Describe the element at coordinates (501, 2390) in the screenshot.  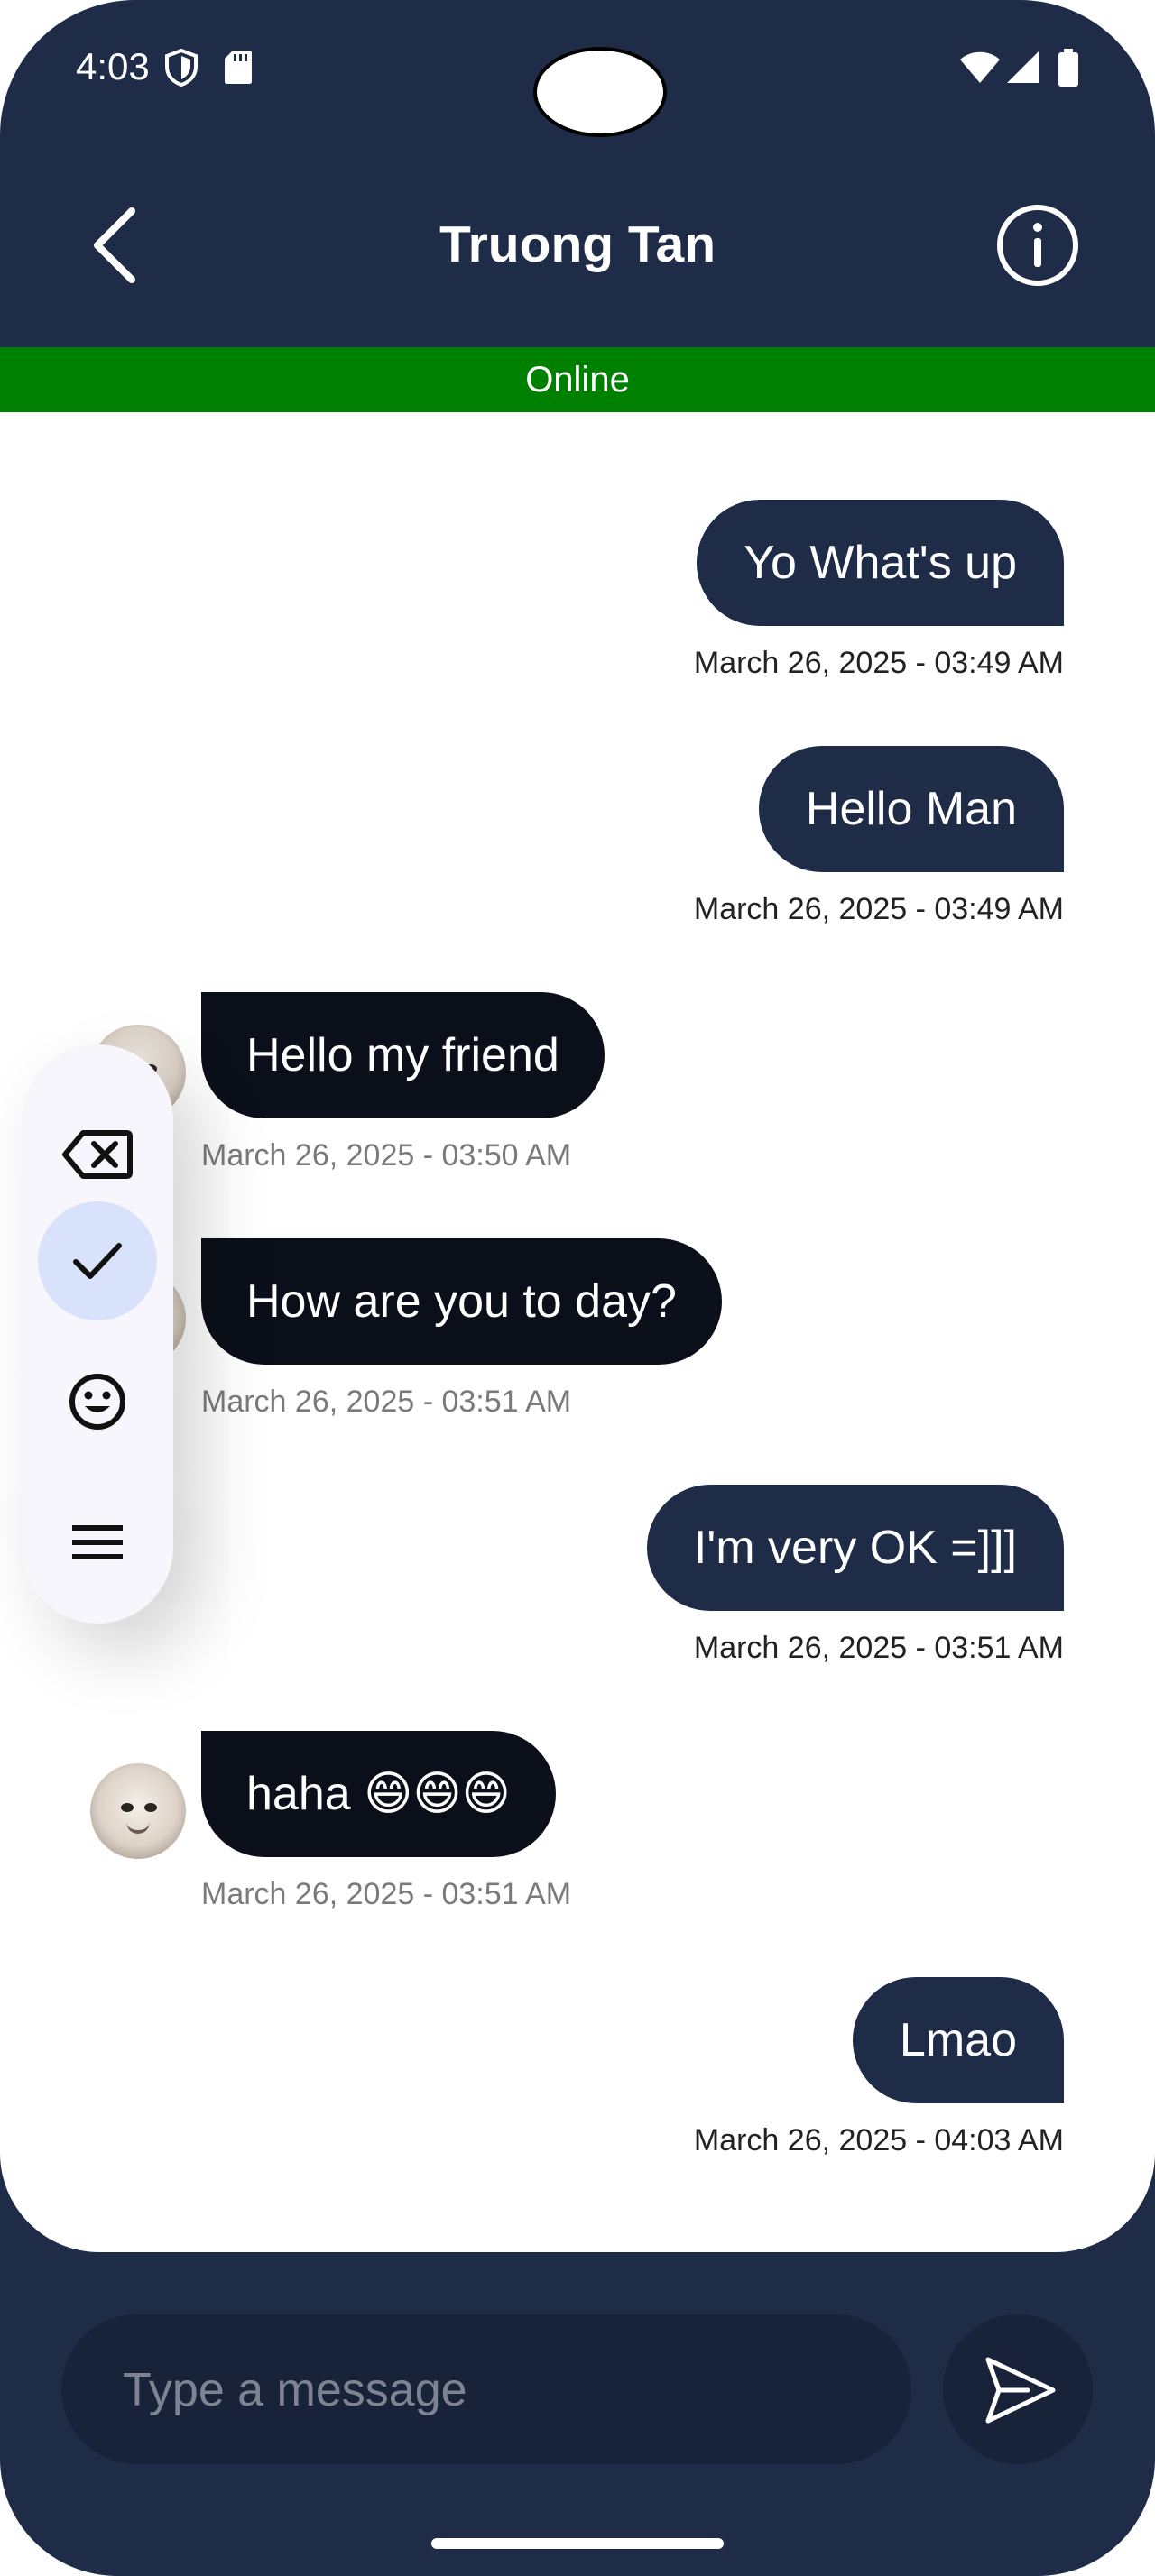
I see `message-input` at that location.